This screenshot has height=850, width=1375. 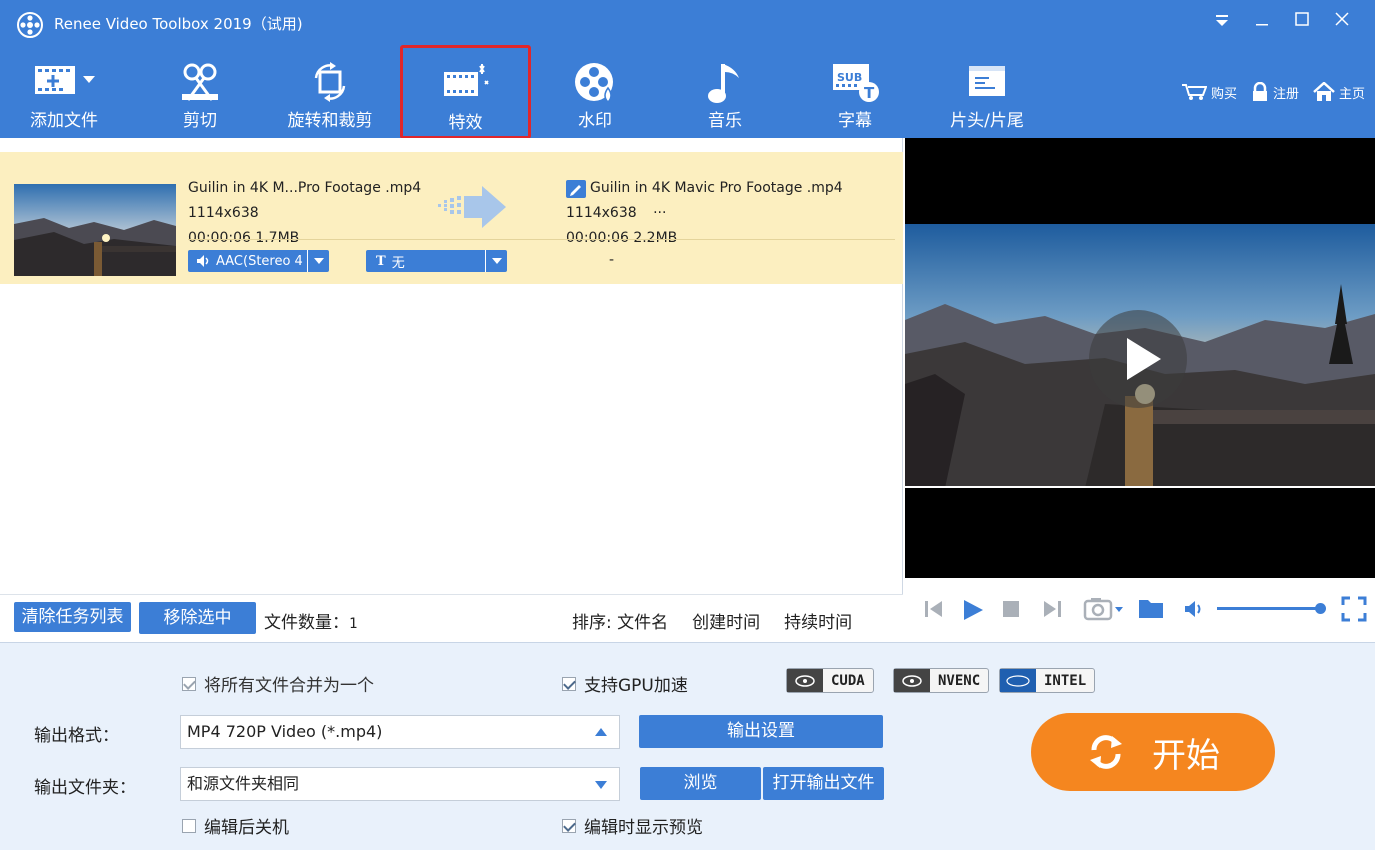 I want to click on output-format-select: MP4 720P Video (*.mp4), so click(x=400, y=732).